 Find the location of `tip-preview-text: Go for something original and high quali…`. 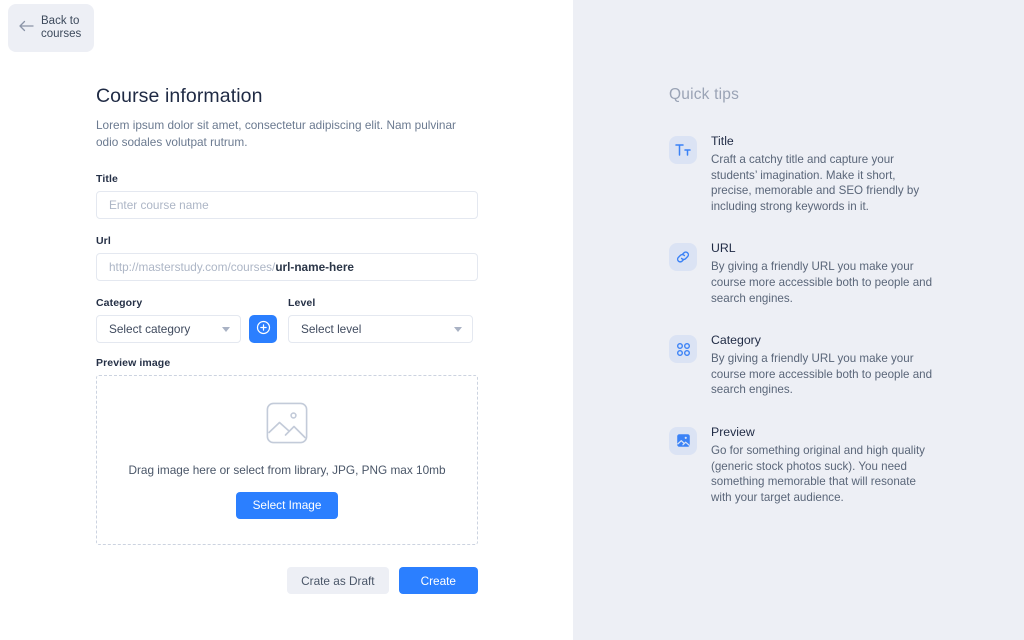

tip-preview-text: Go for something original and high quali… is located at coordinates (818, 473).